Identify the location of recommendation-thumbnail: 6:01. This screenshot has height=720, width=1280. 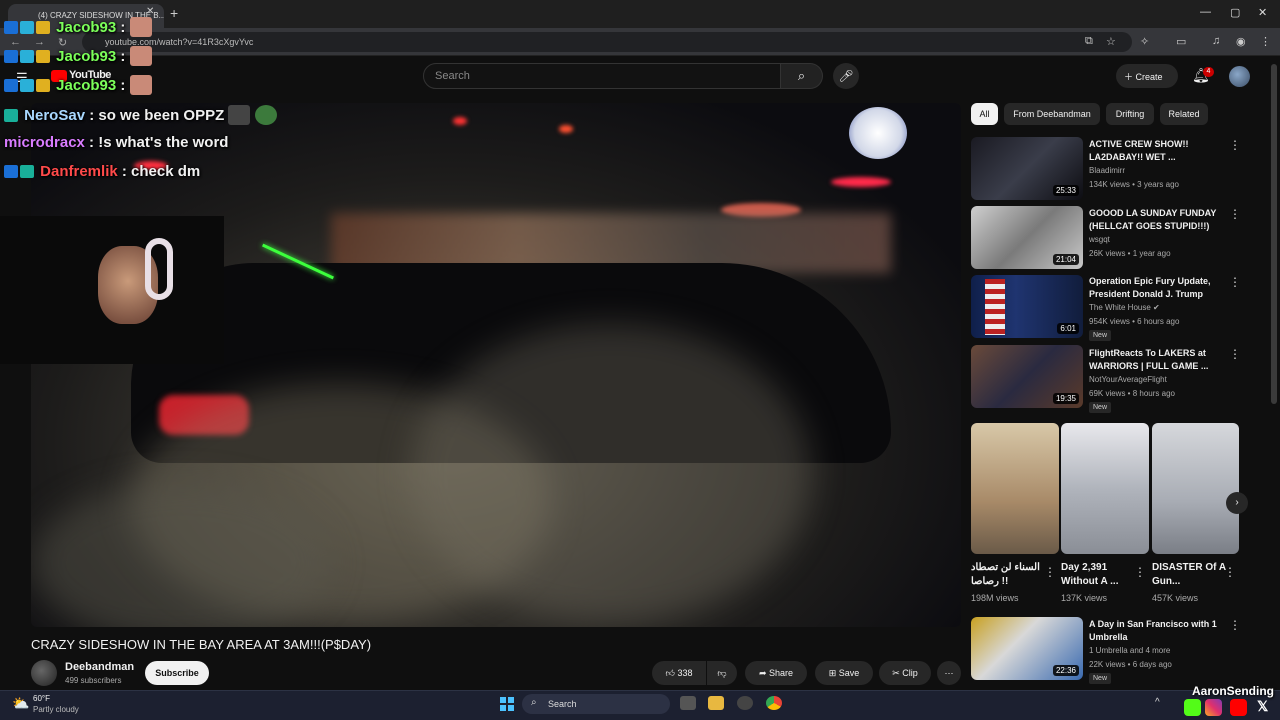
(1027, 306).